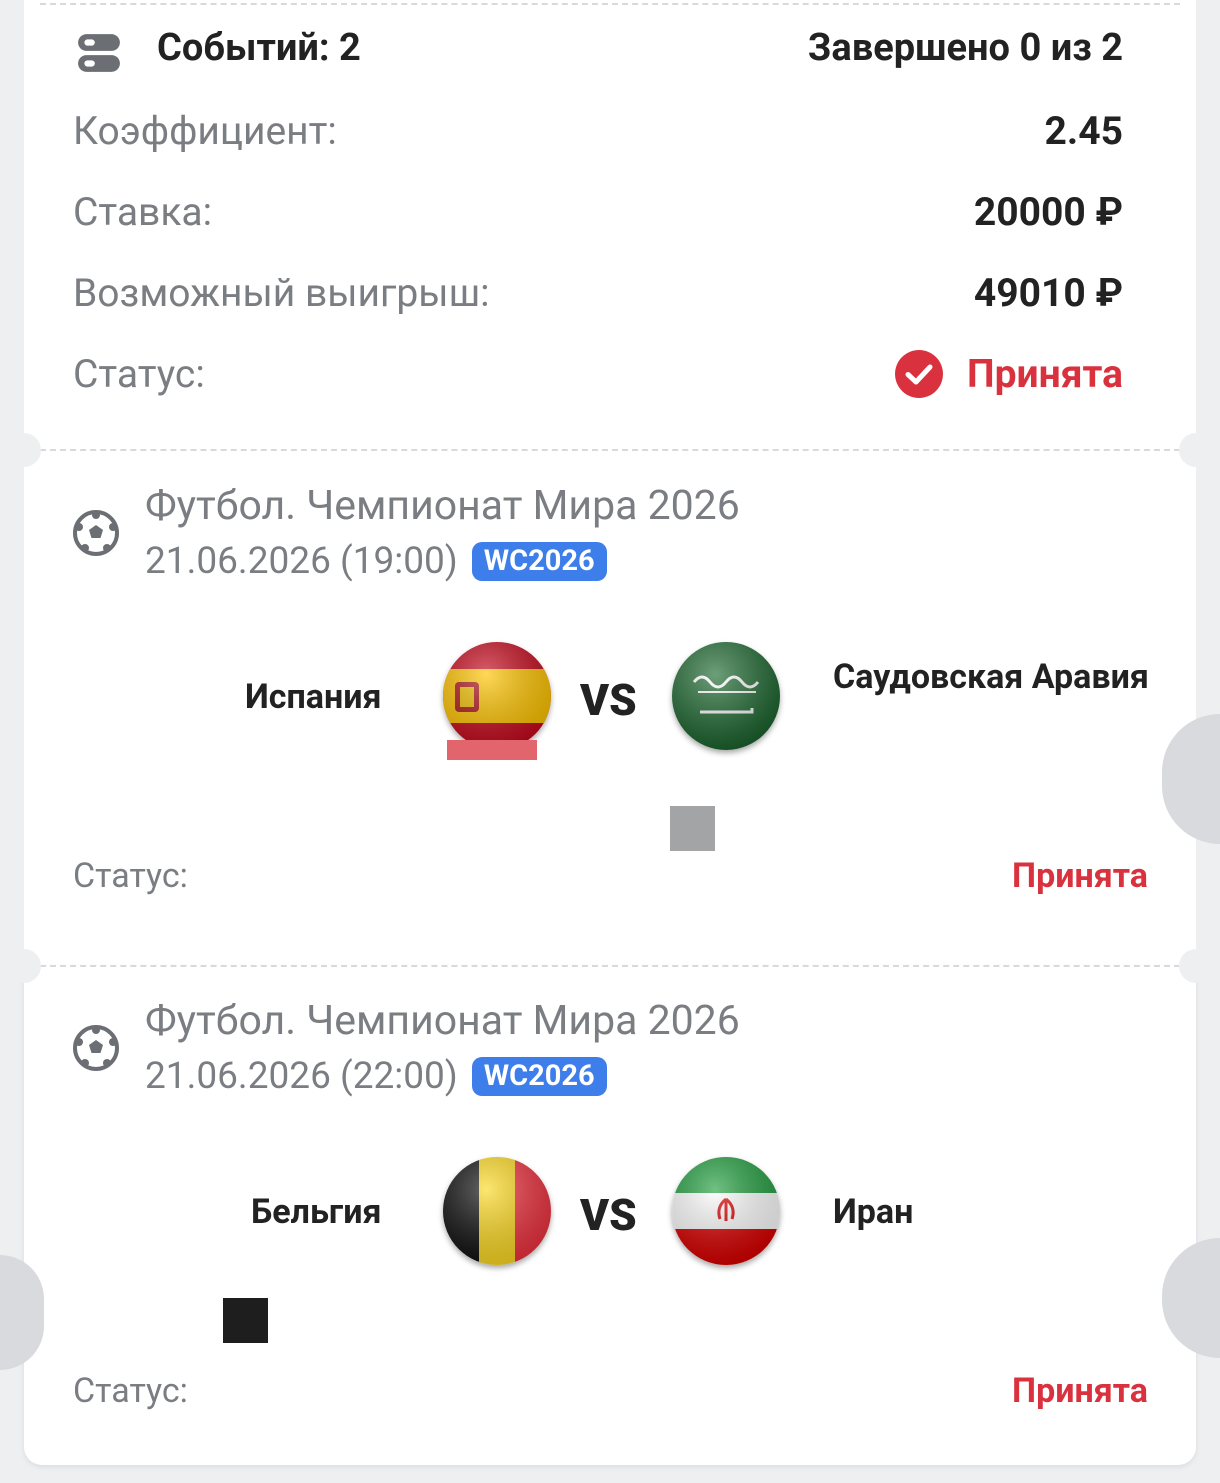 Image resolution: width=1220 pixels, height=1483 pixels. What do you see at coordinates (316, 1212) in the screenshot?
I see `team1-name: Бельгия` at bounding box center [316, 1212].